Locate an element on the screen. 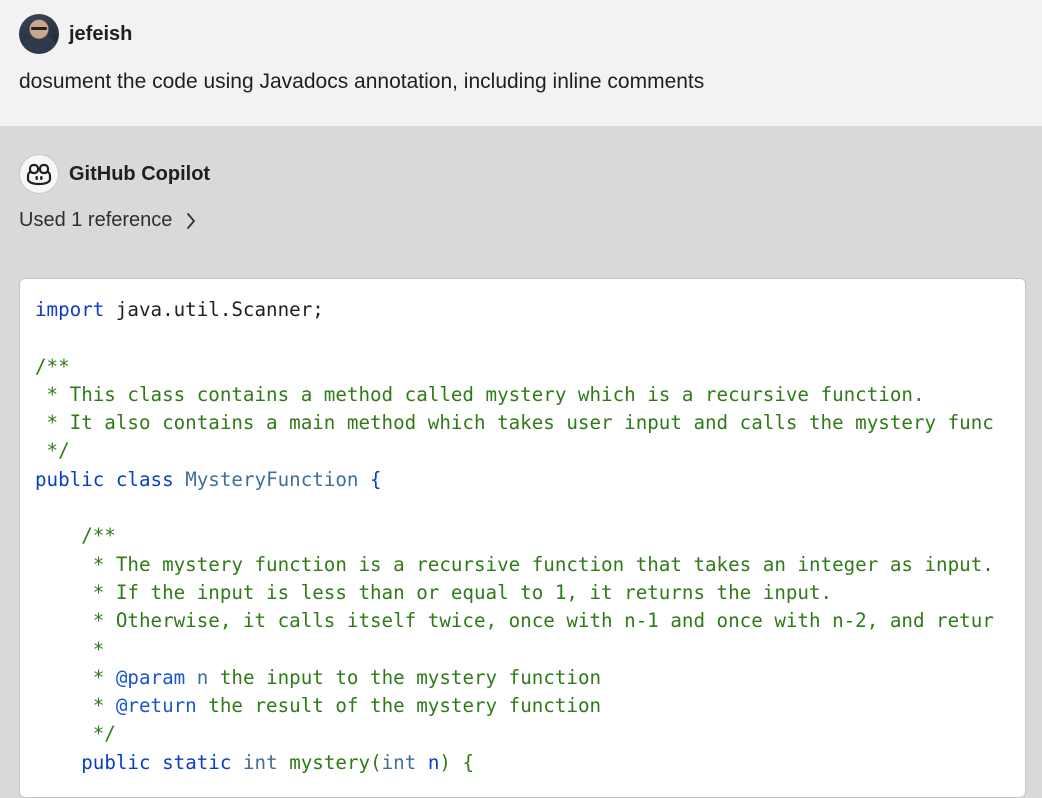 The width and height of the screenshot is (1042, 798). references-toggle: Used 1 reference is located at coordinates (107, 220).